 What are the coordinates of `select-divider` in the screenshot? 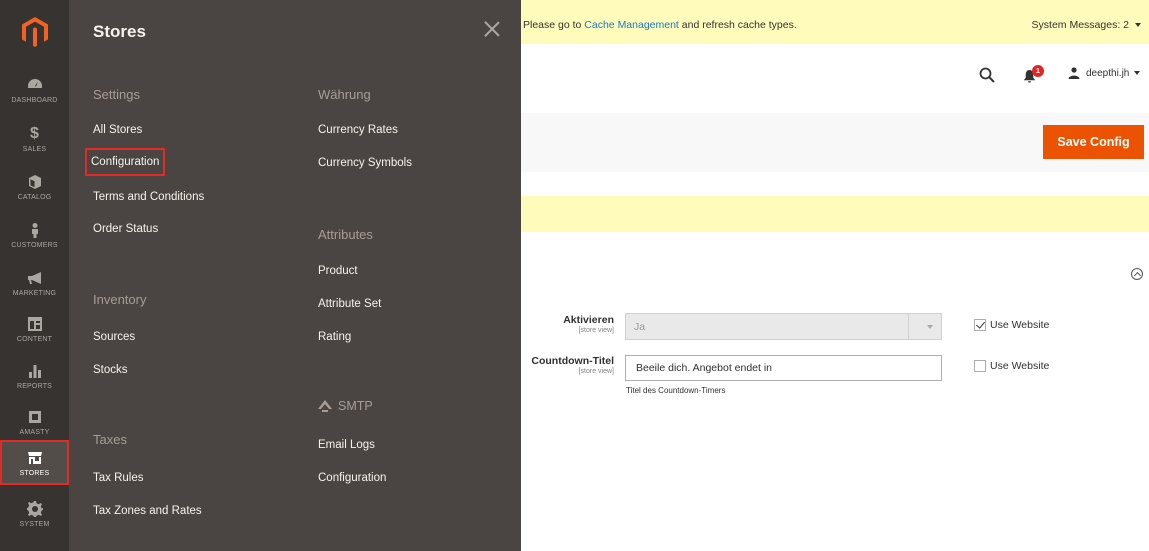 It's located at (908, 326).